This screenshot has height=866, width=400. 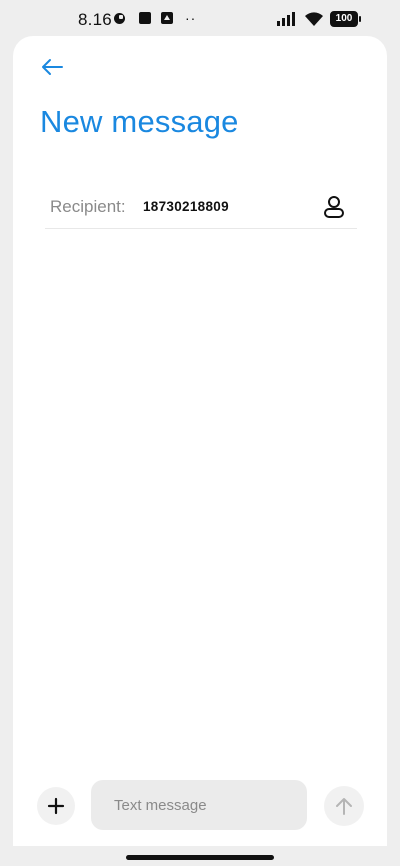 I want to click on status-time: 8.16, so click(x=95, y=19).